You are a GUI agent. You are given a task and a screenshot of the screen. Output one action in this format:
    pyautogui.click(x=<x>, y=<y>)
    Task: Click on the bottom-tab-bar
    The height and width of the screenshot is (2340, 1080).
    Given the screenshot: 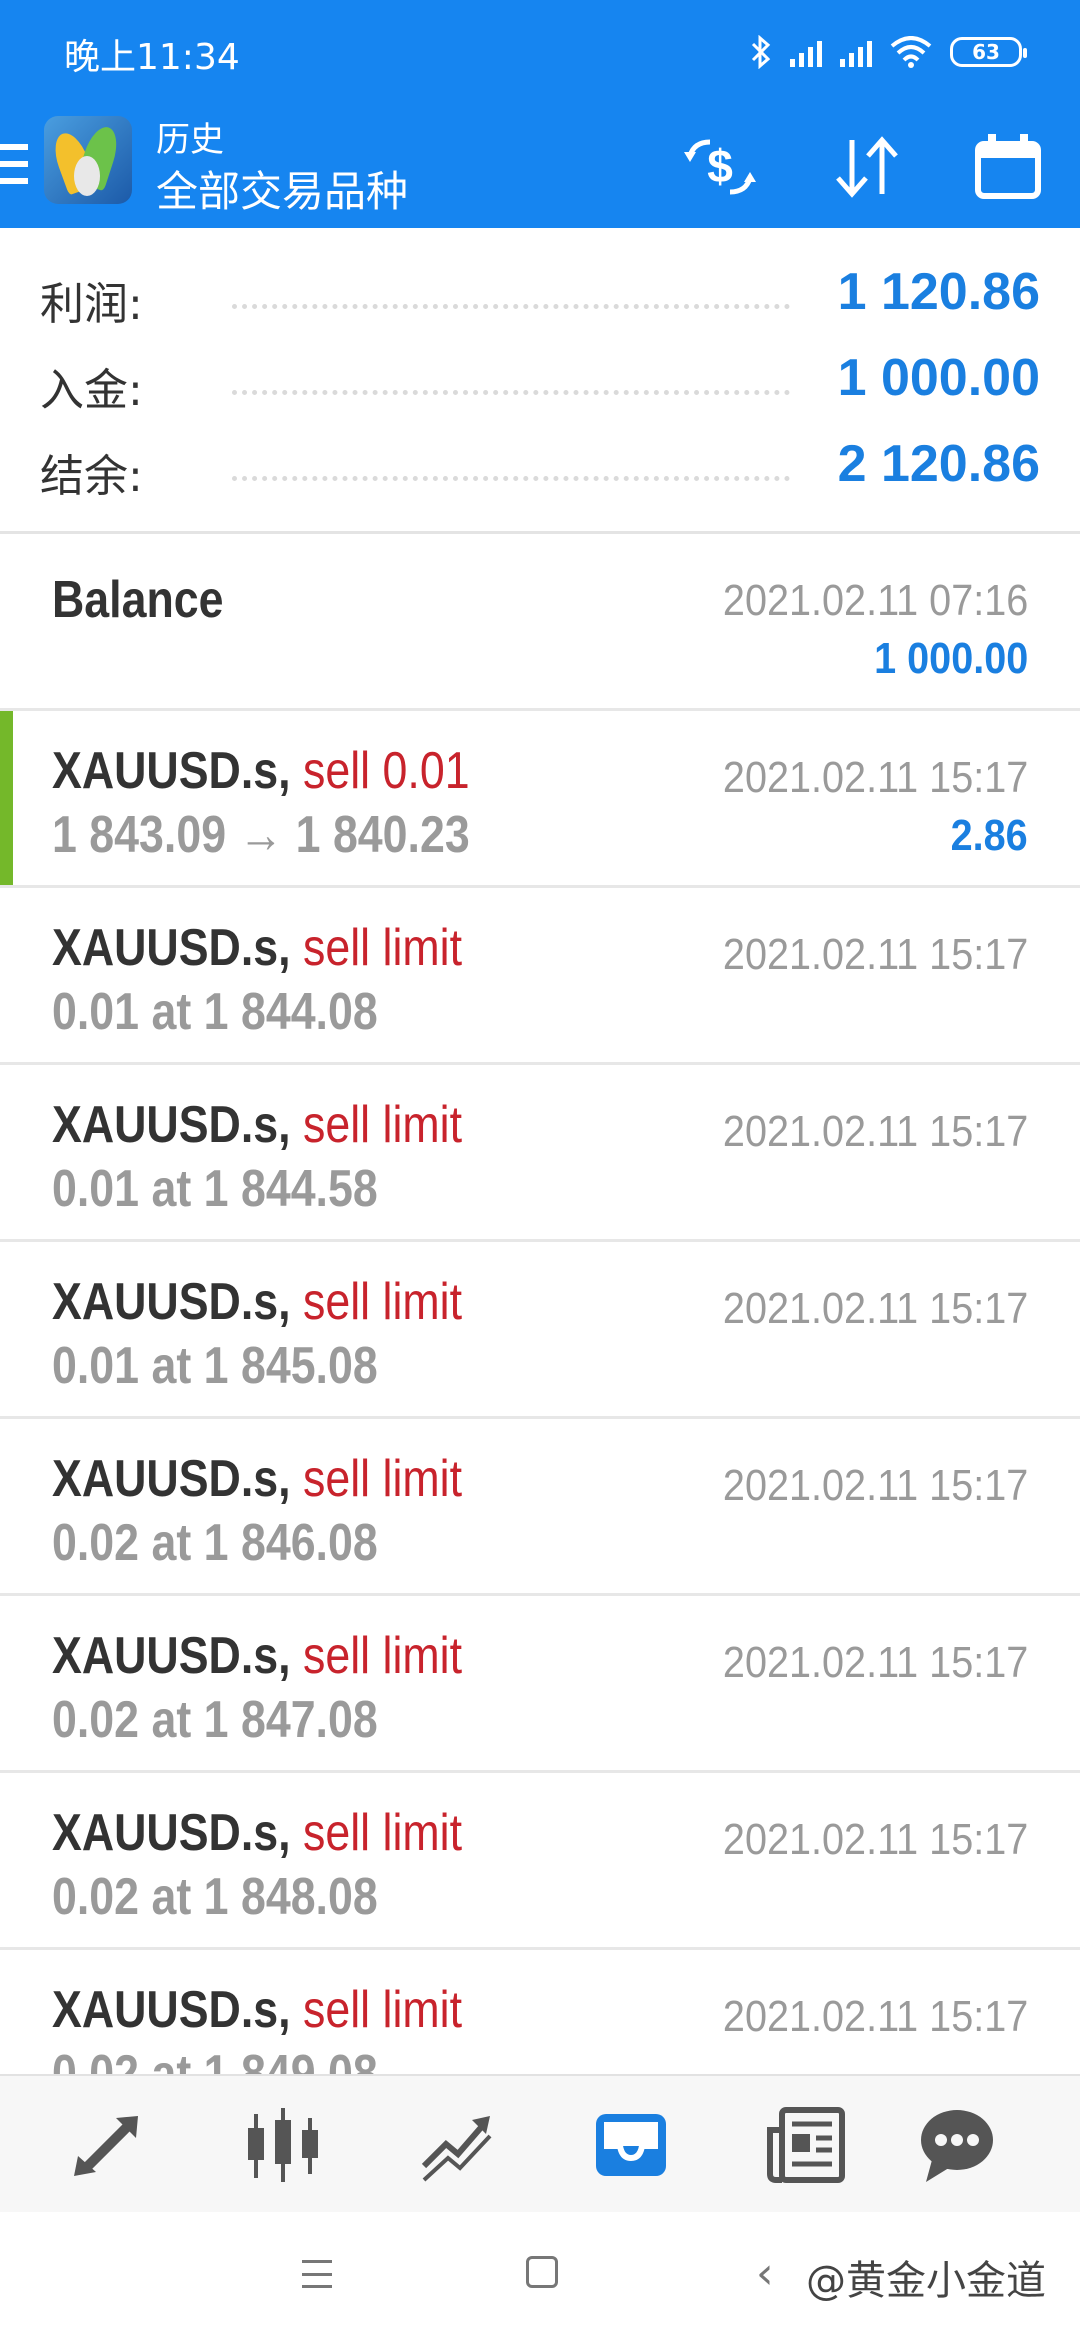 What is the action you would take?
    pyautogui.click(x=540, y=2143)
    